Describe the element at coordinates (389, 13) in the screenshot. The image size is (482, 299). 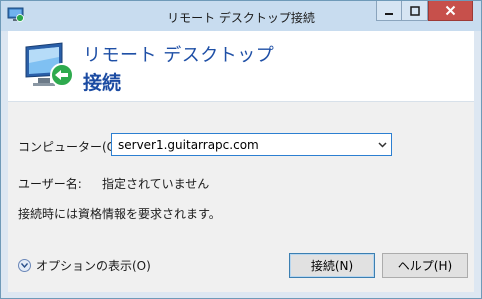
I see `minimize-icon` at that location.